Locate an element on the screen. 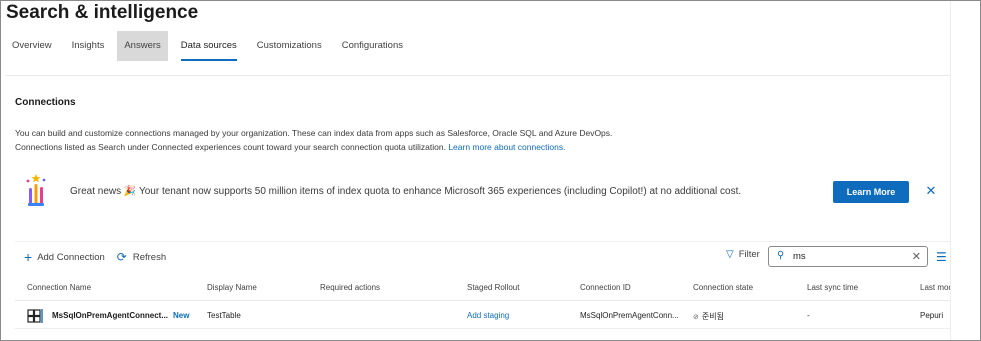  refresh-icon: ⟳ is located at coordinates (121, 257).